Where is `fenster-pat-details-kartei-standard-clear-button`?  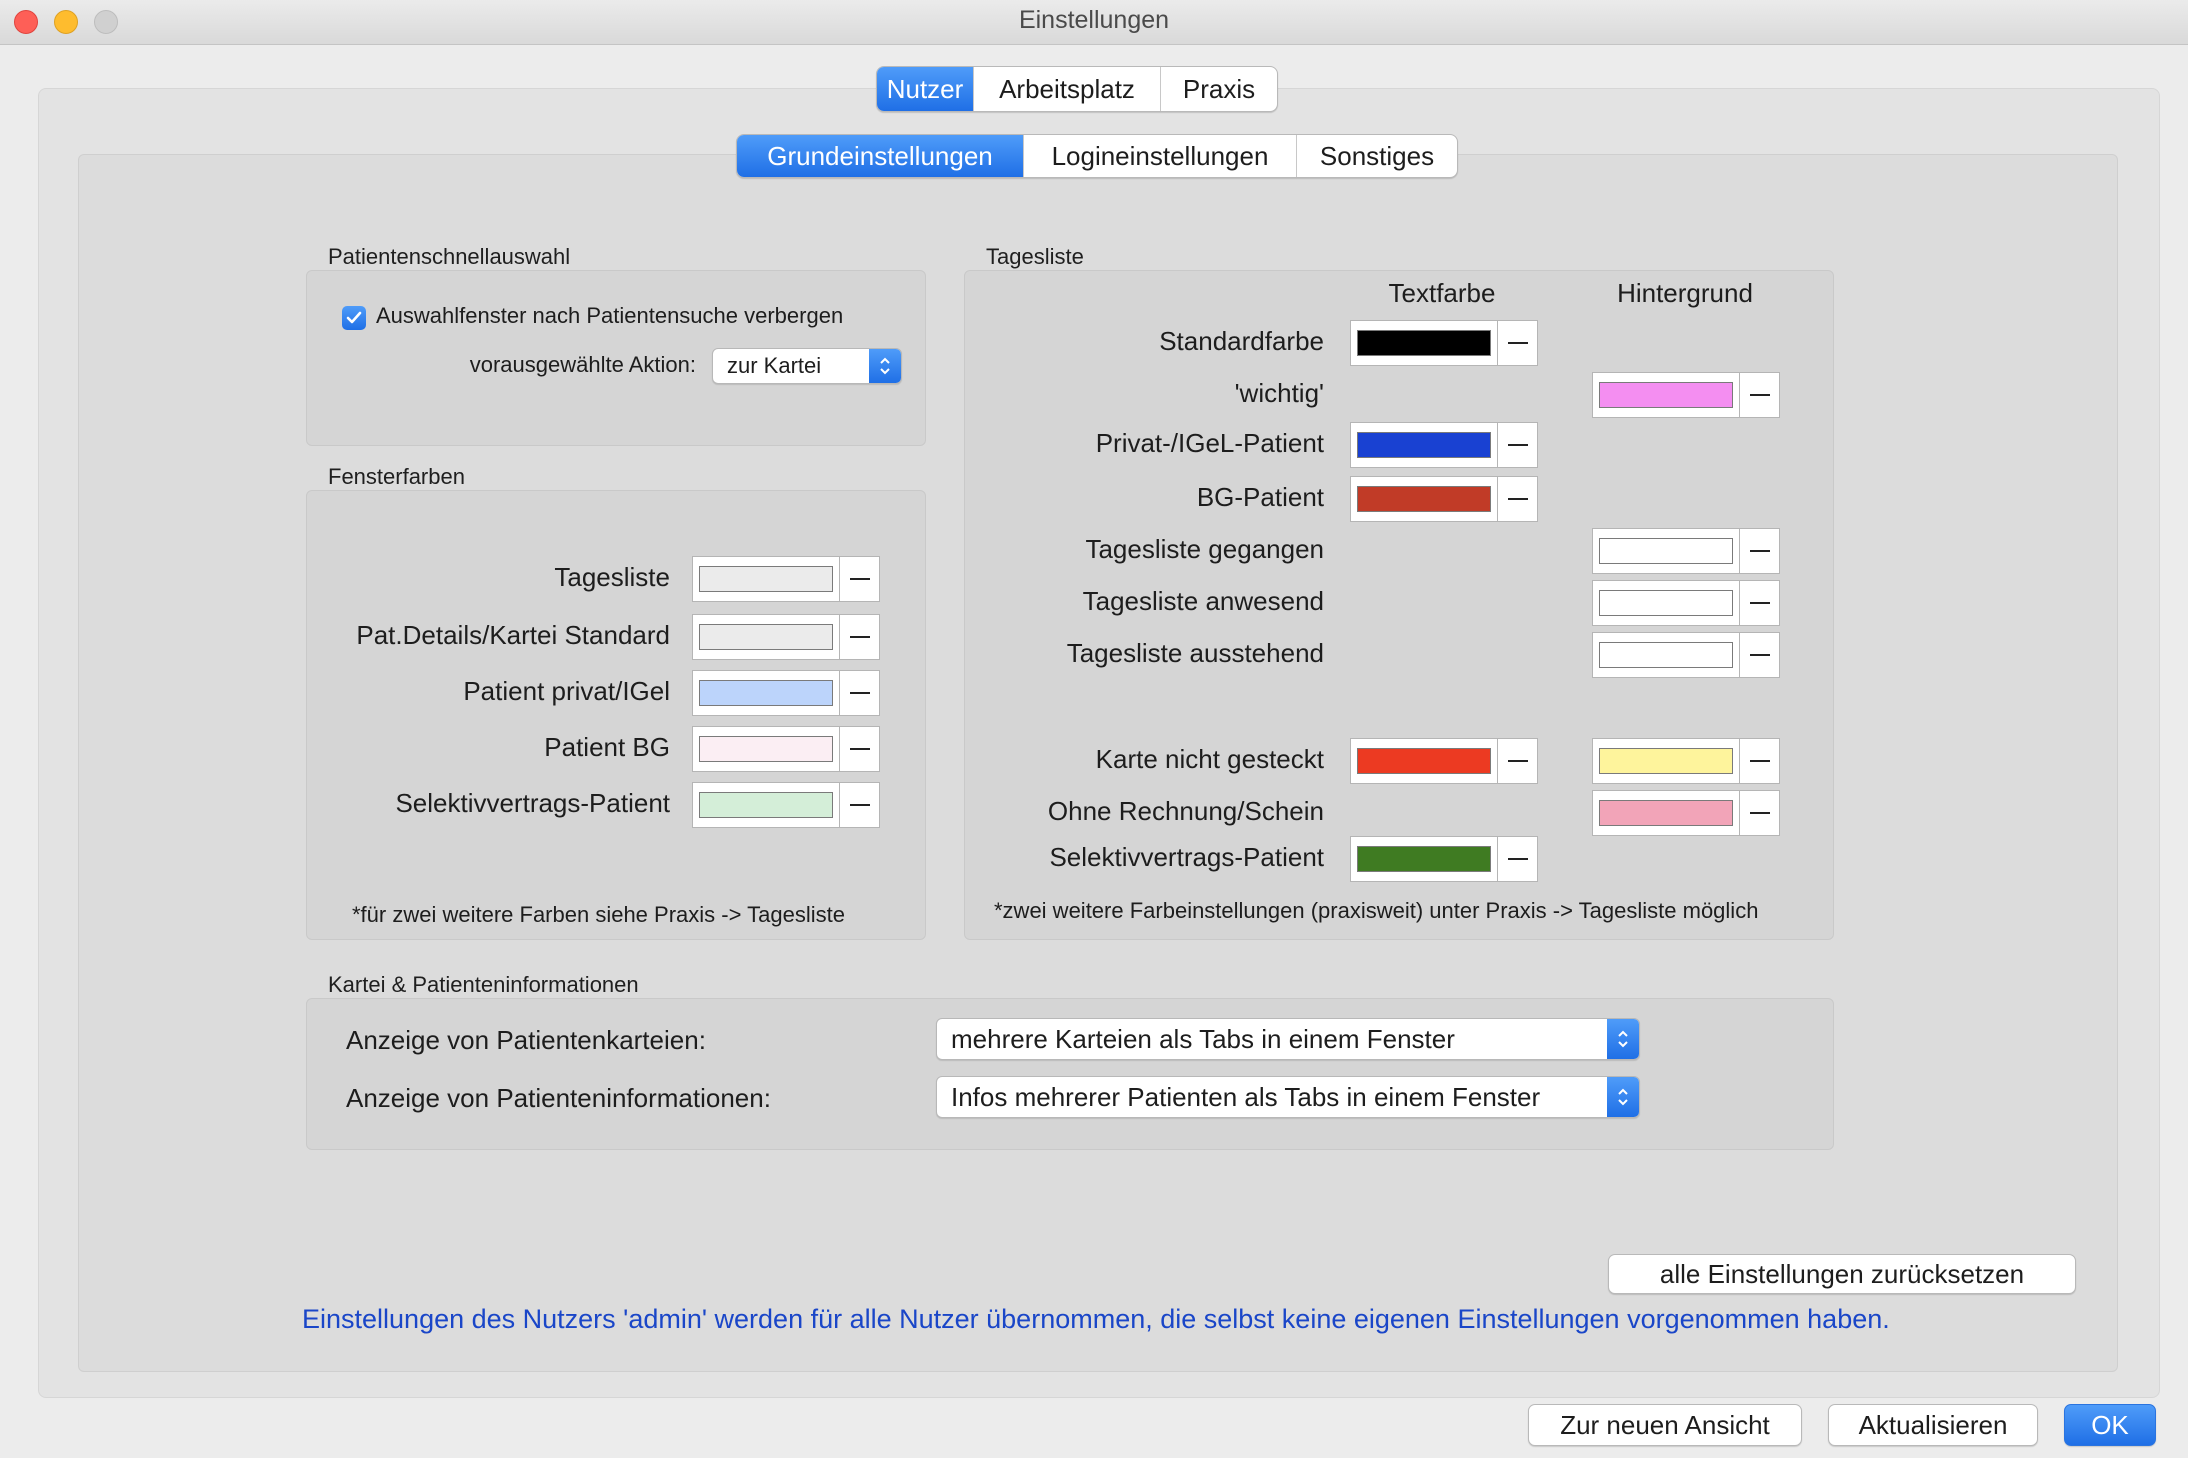
fenster-pat-details-kartei-standard-clear-button is located at coordinates (860, 637).